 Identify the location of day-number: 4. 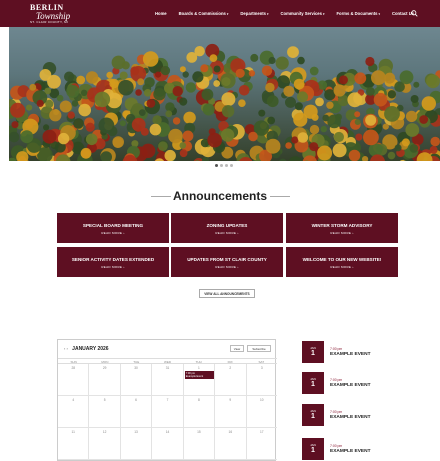
(73, 400).